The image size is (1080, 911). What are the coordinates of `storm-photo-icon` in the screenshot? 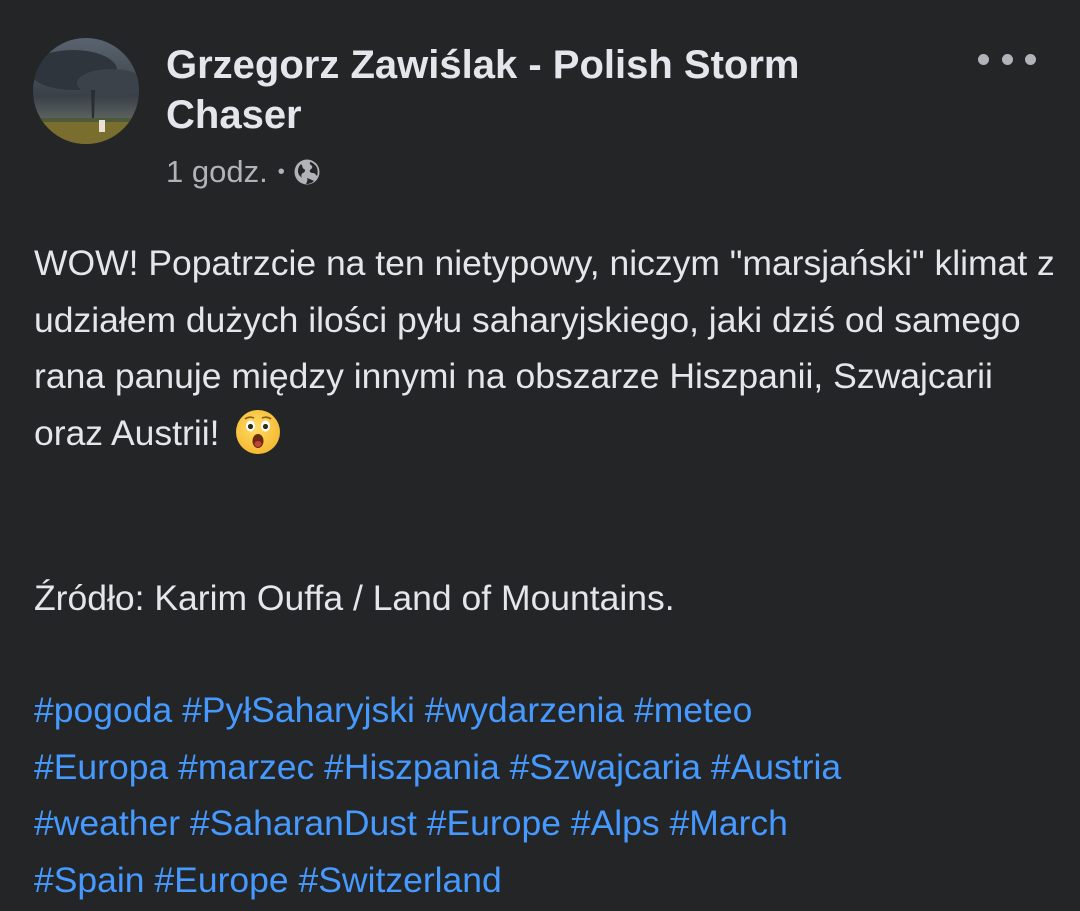 It's located at (86, 91).